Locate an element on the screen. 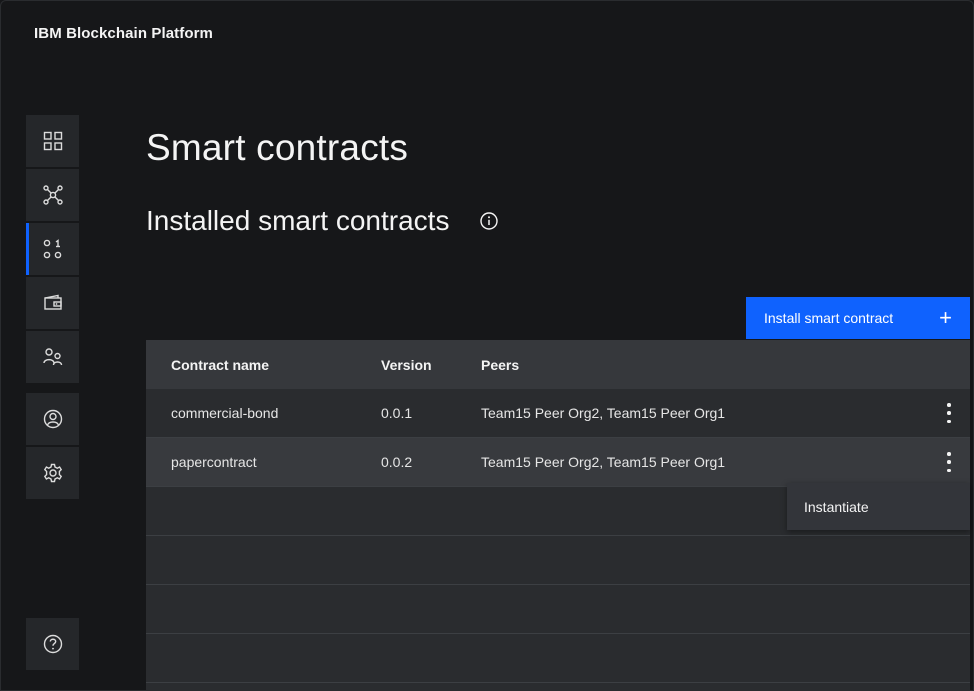 The height and width of the screenshot is (691, 974). install-button-label: Install smart contract is located at coordinates (829, 318).